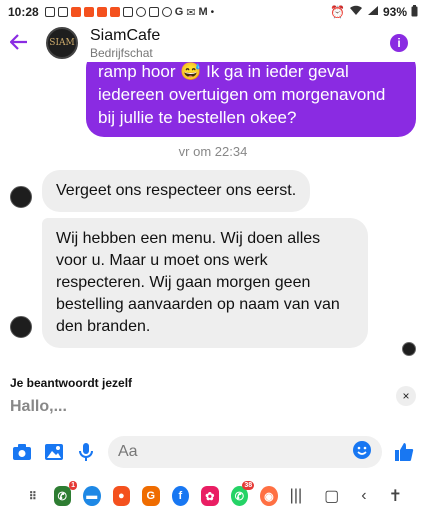 The image size is (426, 512). Describe the element at coordinates (213, 43) in the screenshot. I see `chat-header: SIAM SiamCafe Bedrijfschat i` at that location.